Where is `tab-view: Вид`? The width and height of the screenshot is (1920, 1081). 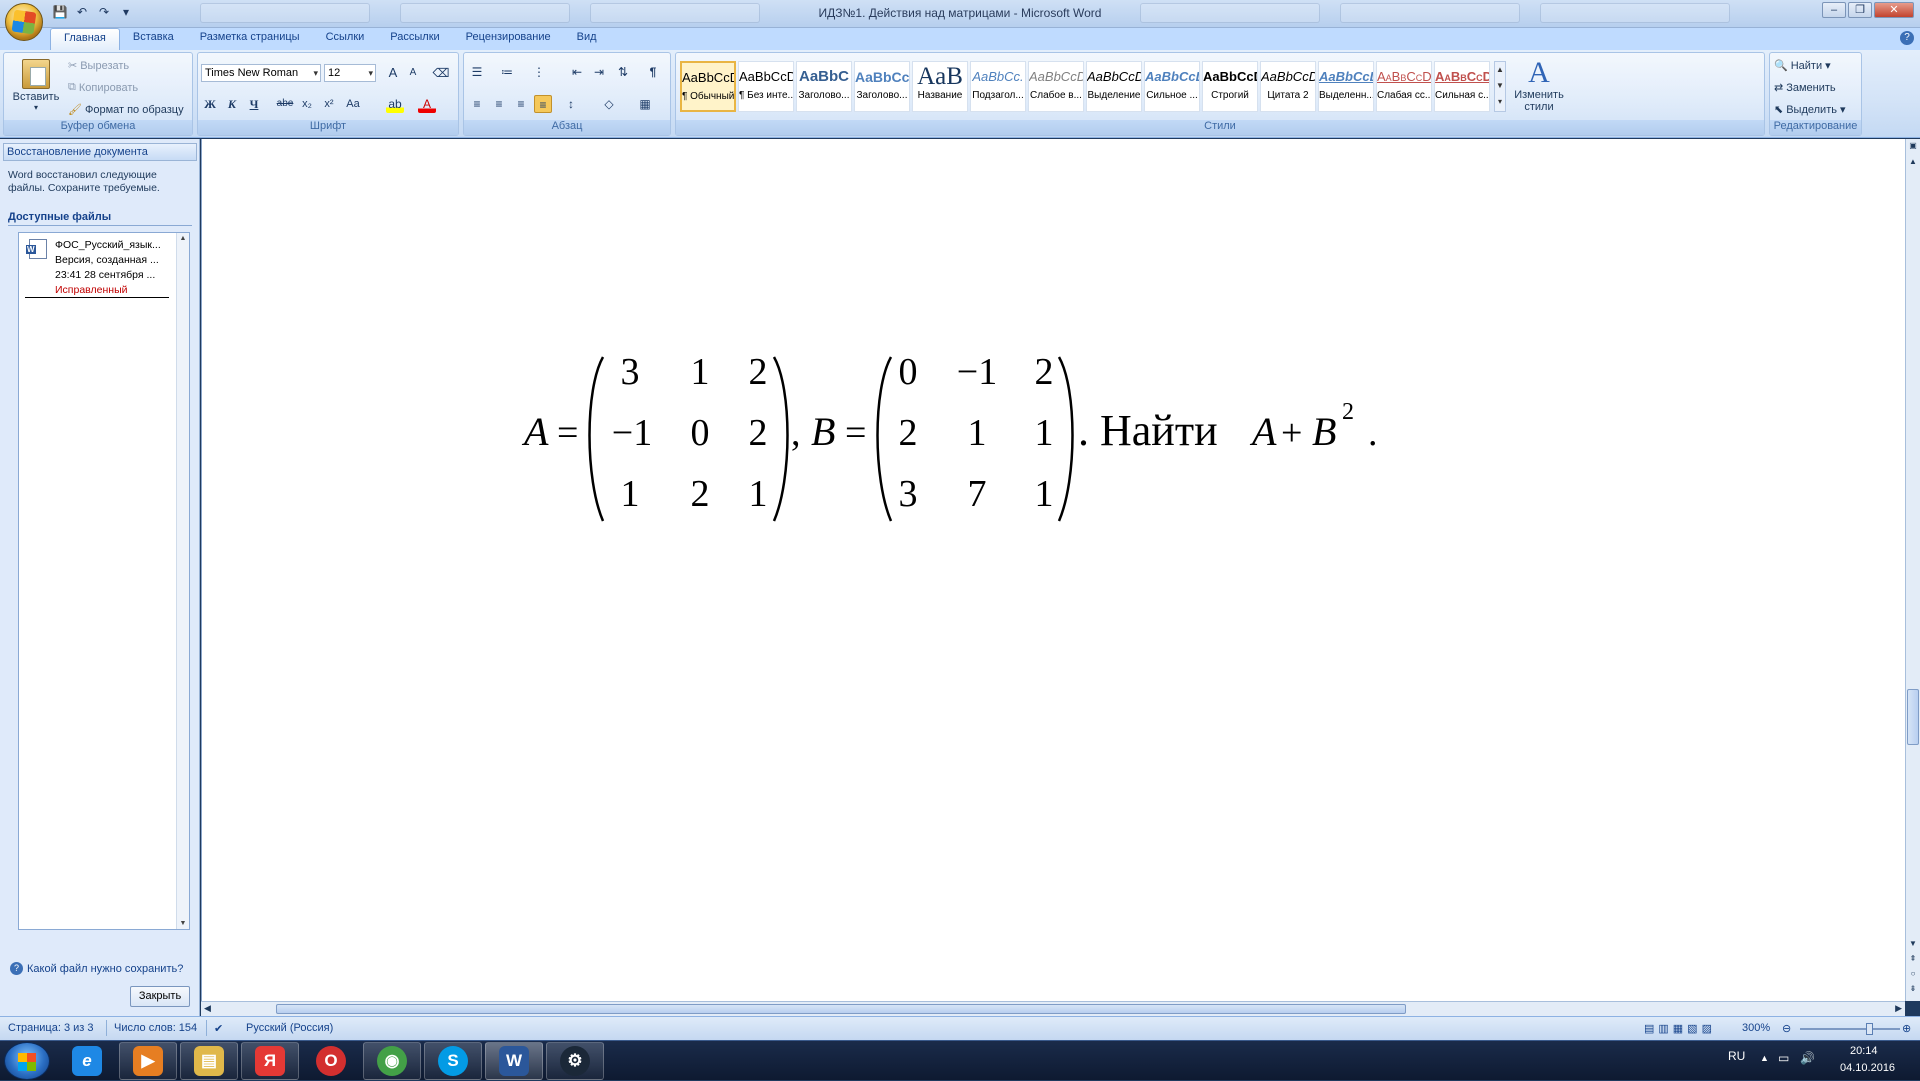 tab-view: Вид is located at coordinates (587, 39).